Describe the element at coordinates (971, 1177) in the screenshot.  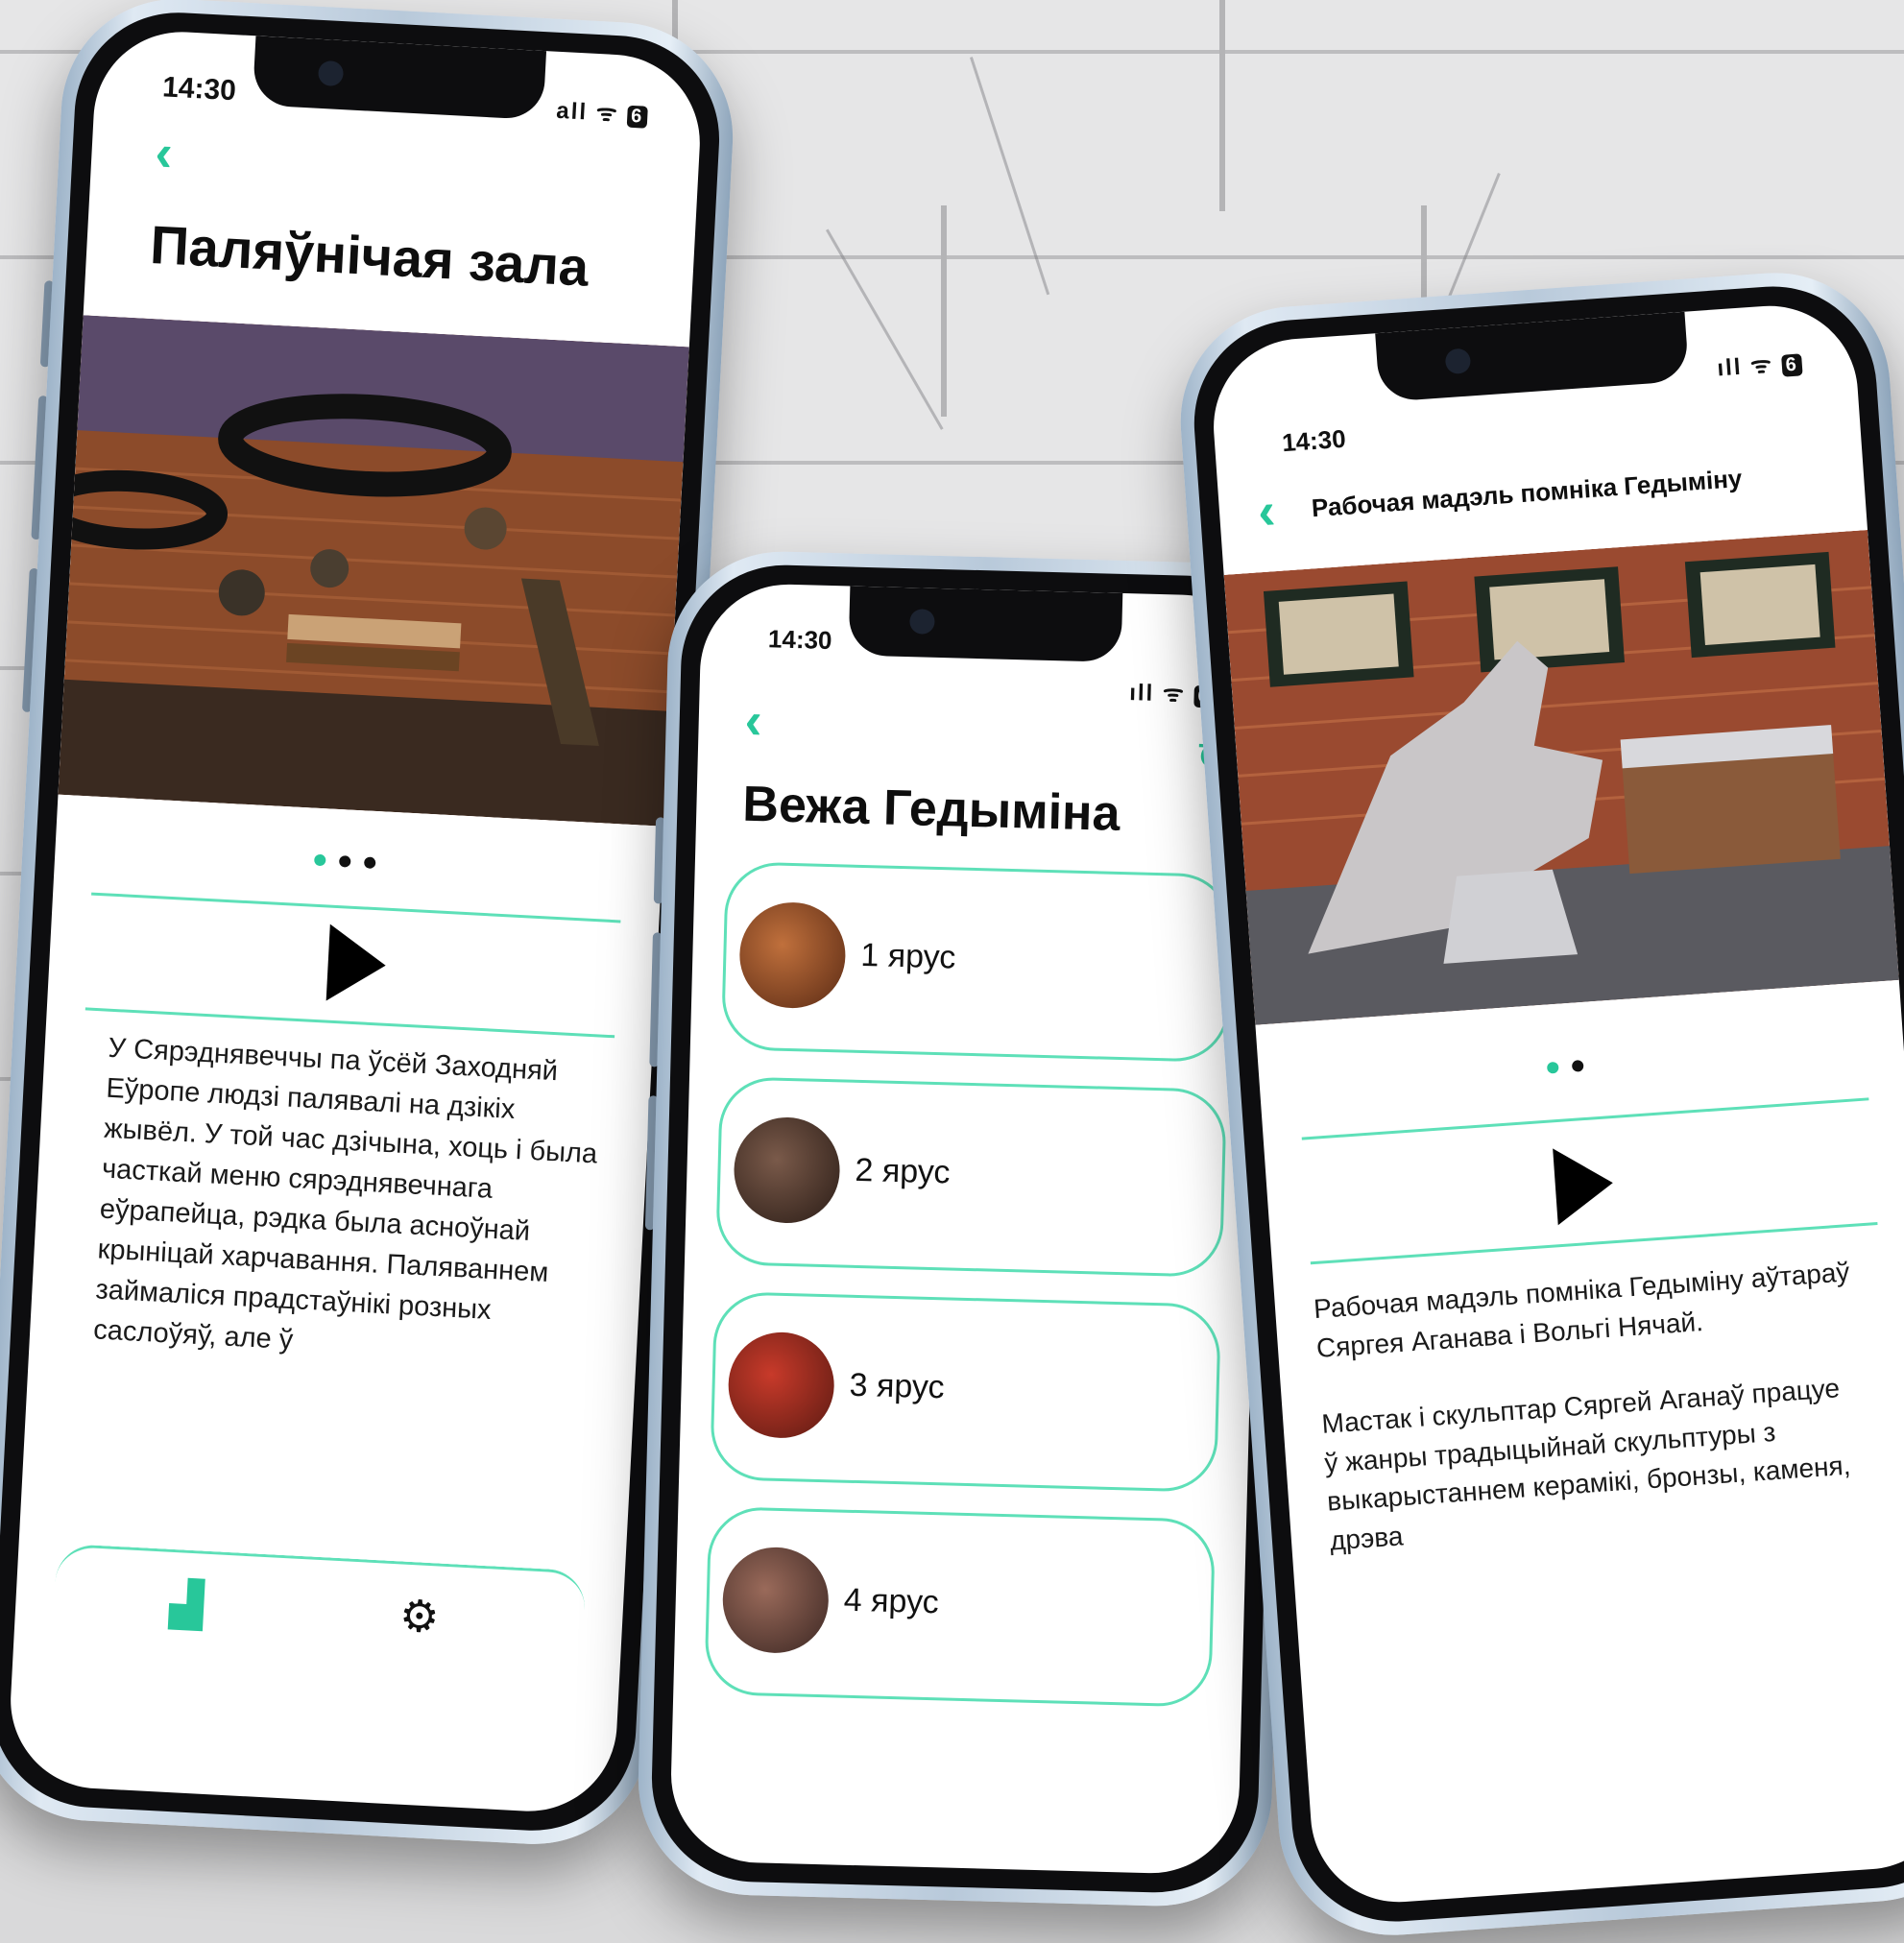
I see `tier-card-2: 2 ярус` at that location.